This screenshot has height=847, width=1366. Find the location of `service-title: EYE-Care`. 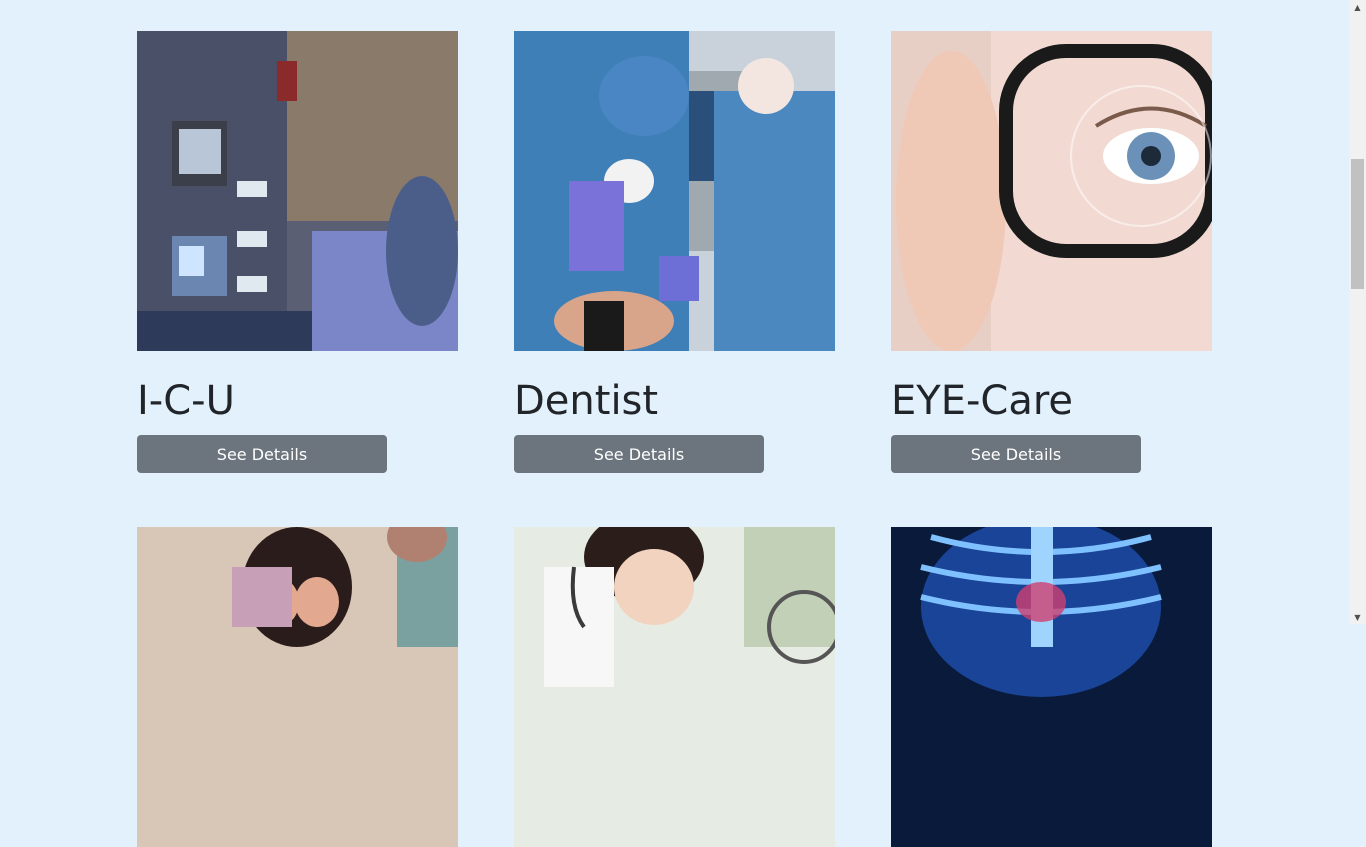

service-title: EYE-Care is located at coordinates (982, 401).